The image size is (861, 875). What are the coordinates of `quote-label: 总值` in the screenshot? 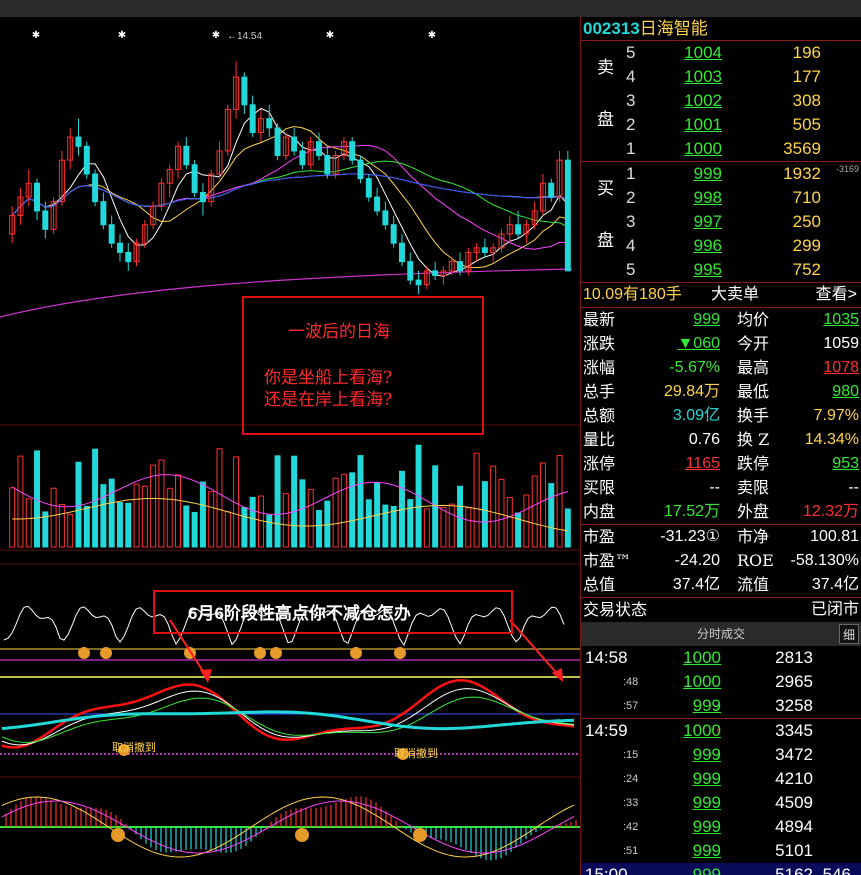 It's located at (599, 584).